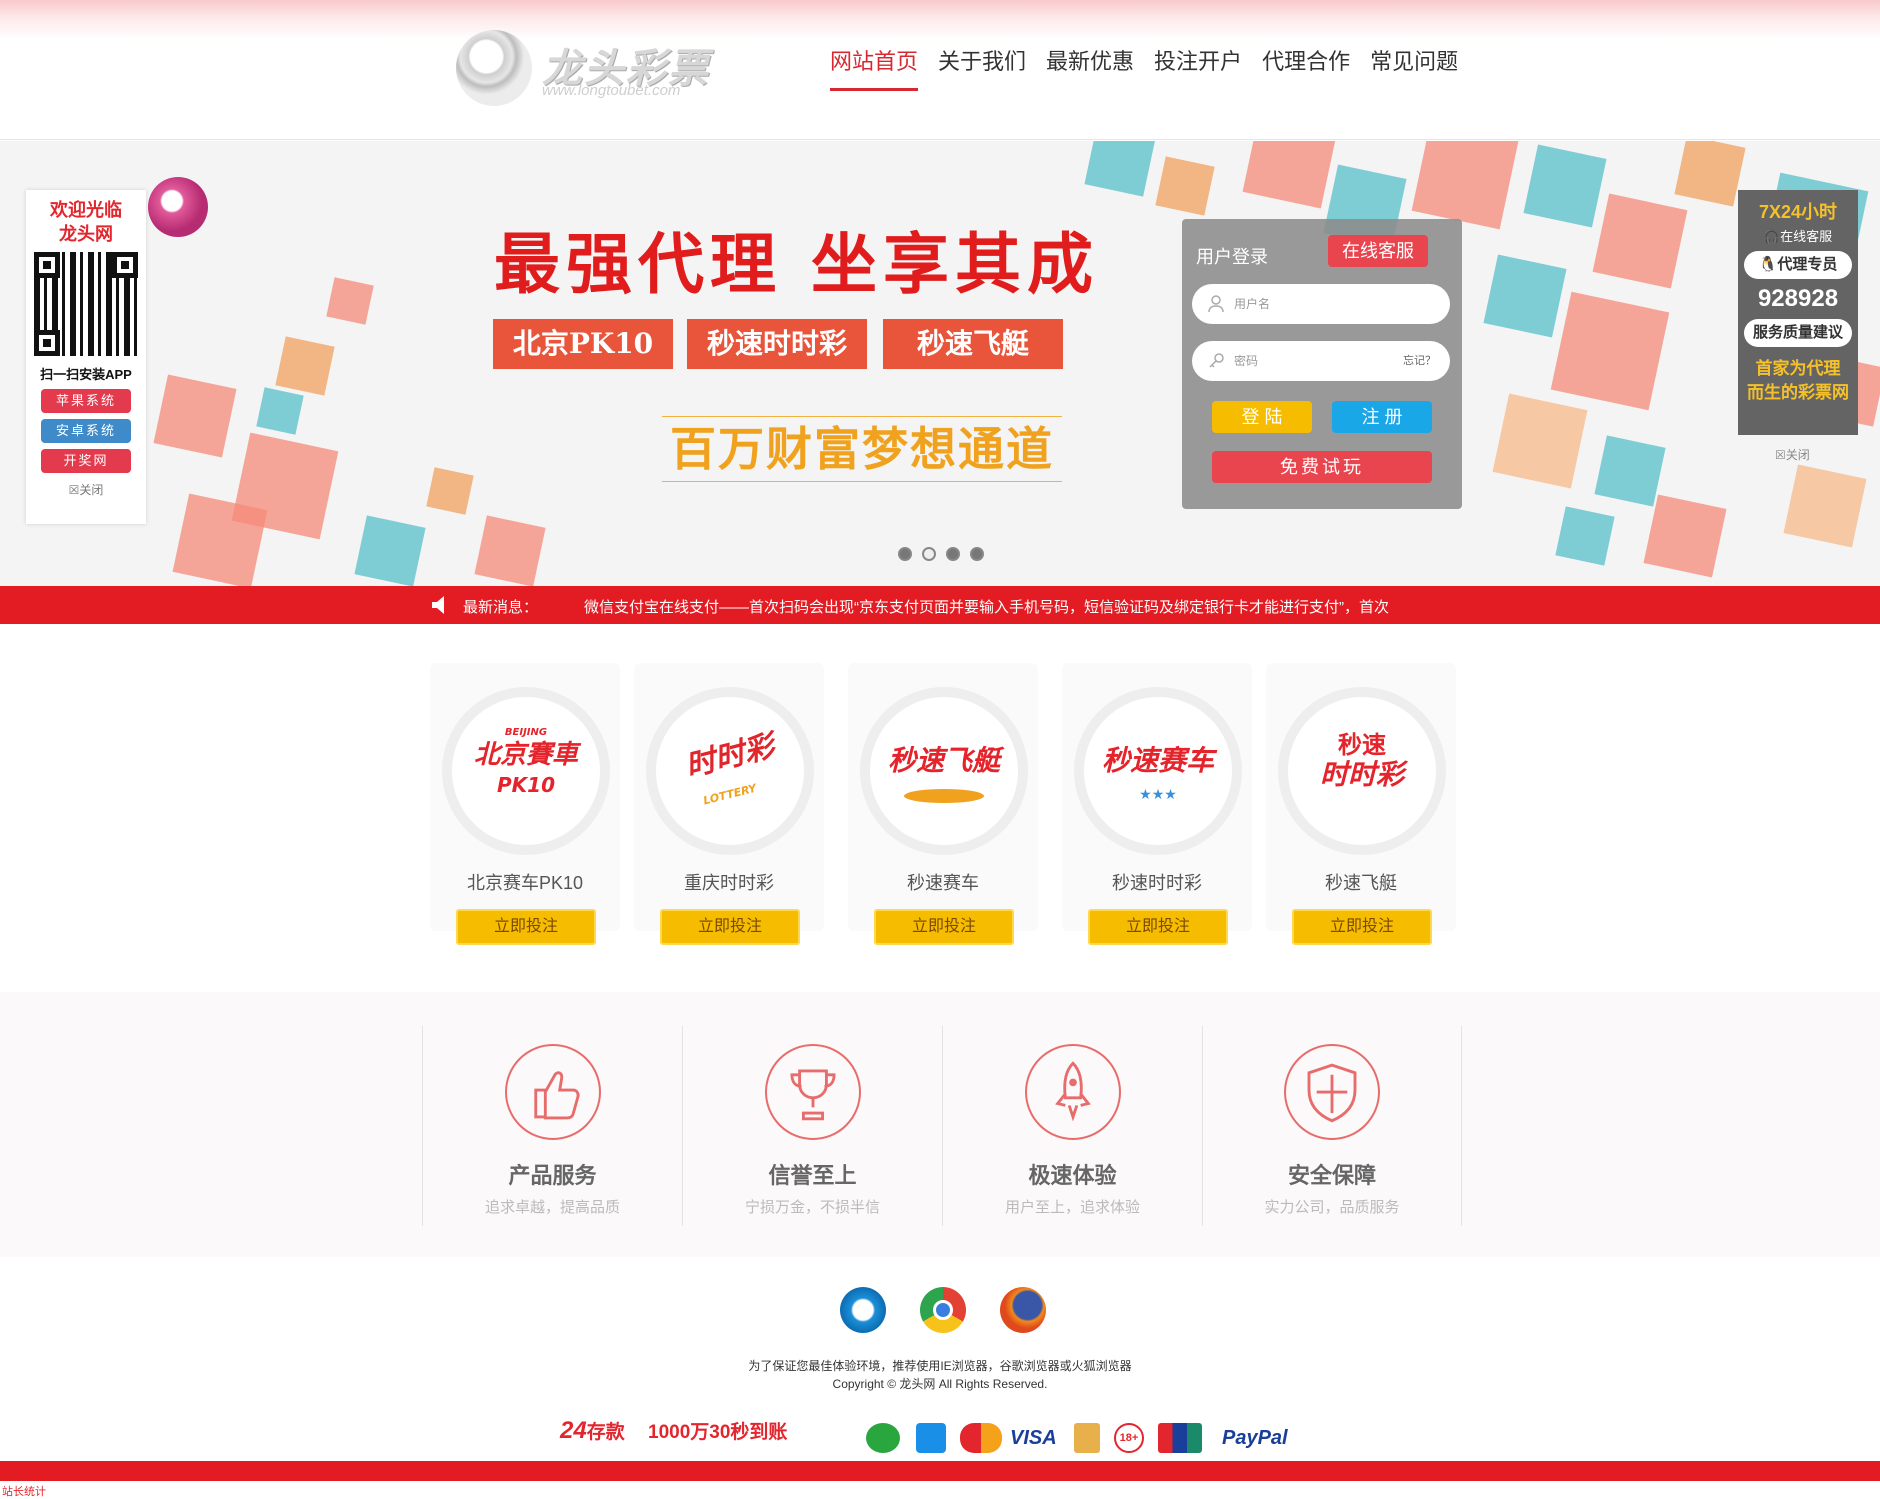 Image resolution: width=1880 pixels, height=1499 pixels. What do you see at coordinates (1023, 1310) in the screenshot?
I see `firefox-icon` at bounding box center [1023, 1310].